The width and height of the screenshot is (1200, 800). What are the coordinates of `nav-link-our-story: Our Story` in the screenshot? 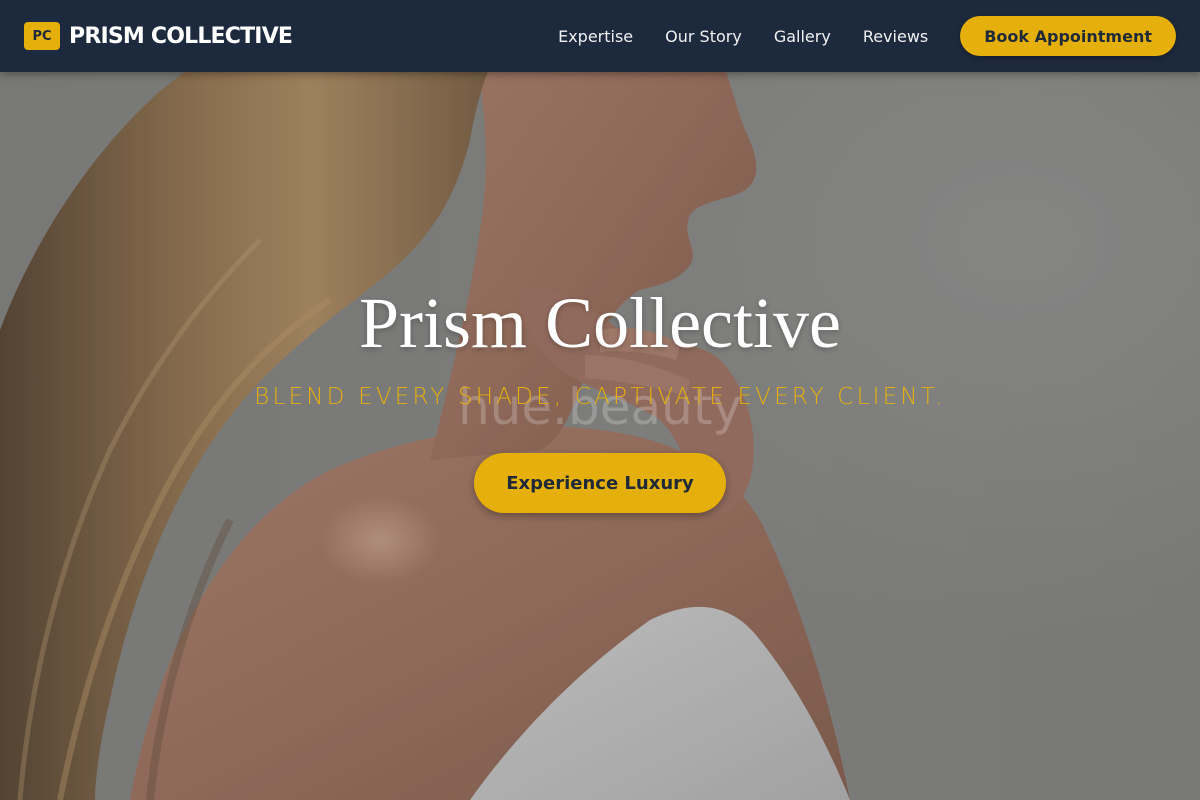 It's located at (703, 36).